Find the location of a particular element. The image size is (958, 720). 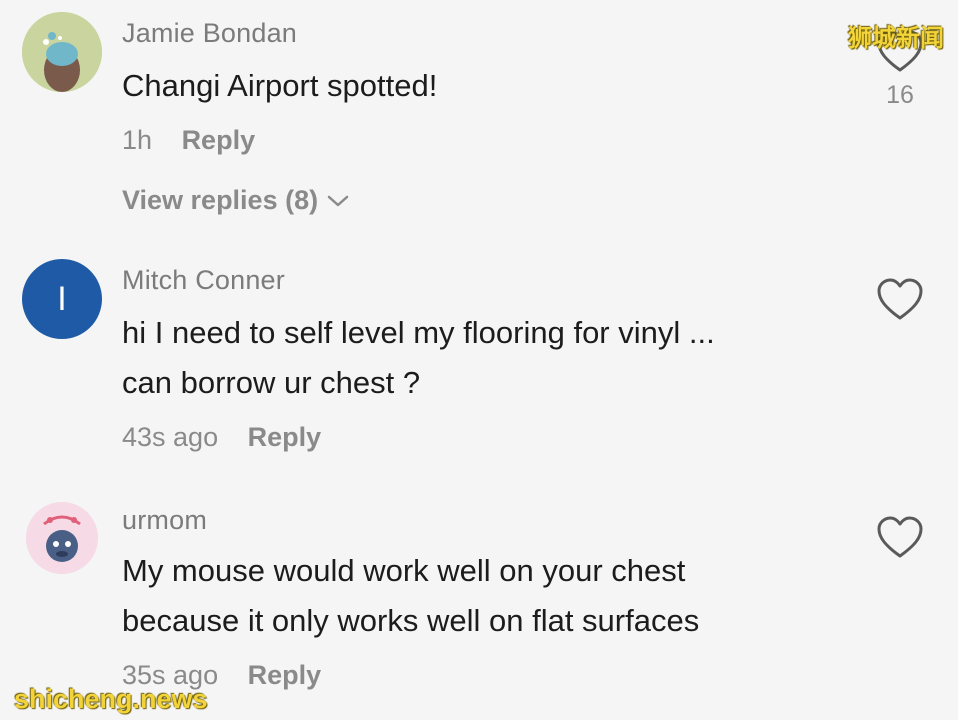

watermark-url: shicheng.news is located at coordinates (111, 699).